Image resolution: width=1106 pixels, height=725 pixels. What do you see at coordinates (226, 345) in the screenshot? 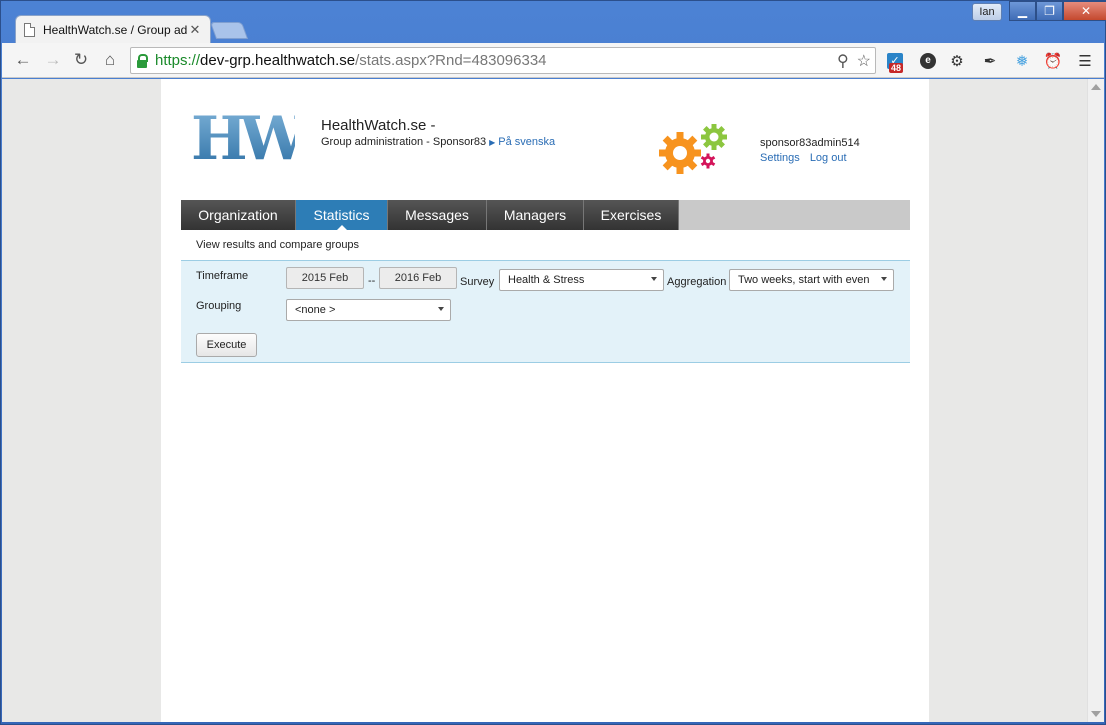
I see `execute-button: Execute` at bounding box center [226, 345].